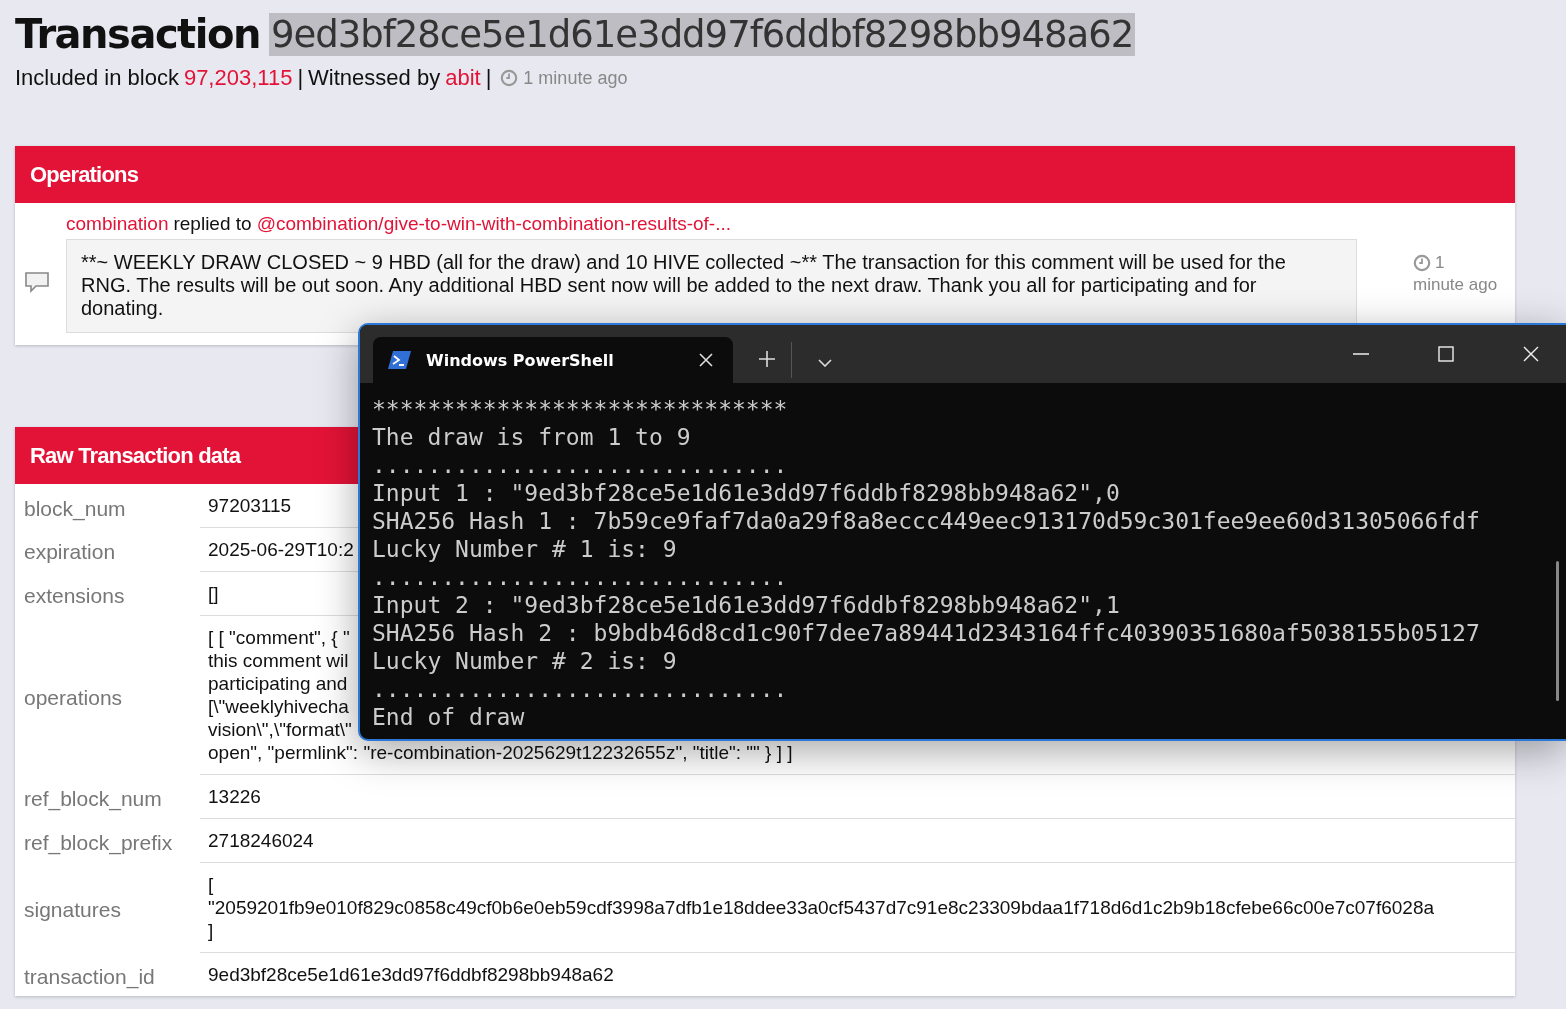 This screenshot has width=1566, height=1009. What do you see at coordinates (825, 363) in the screenshot?
I see `chevron-down-icon` at bounding box center [825, 363].